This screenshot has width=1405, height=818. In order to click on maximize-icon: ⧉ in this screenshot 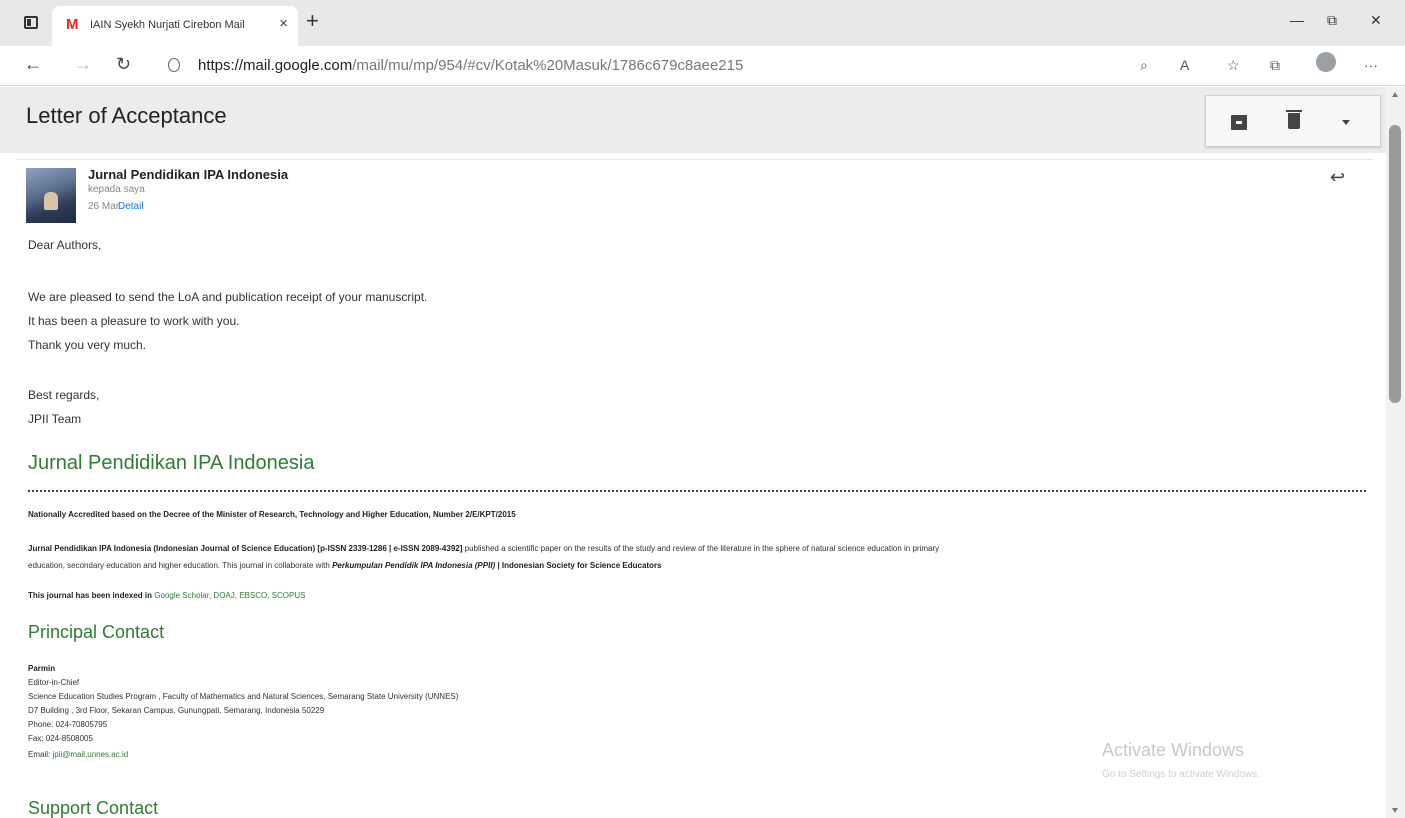, I will do `click(1332, 20)`.